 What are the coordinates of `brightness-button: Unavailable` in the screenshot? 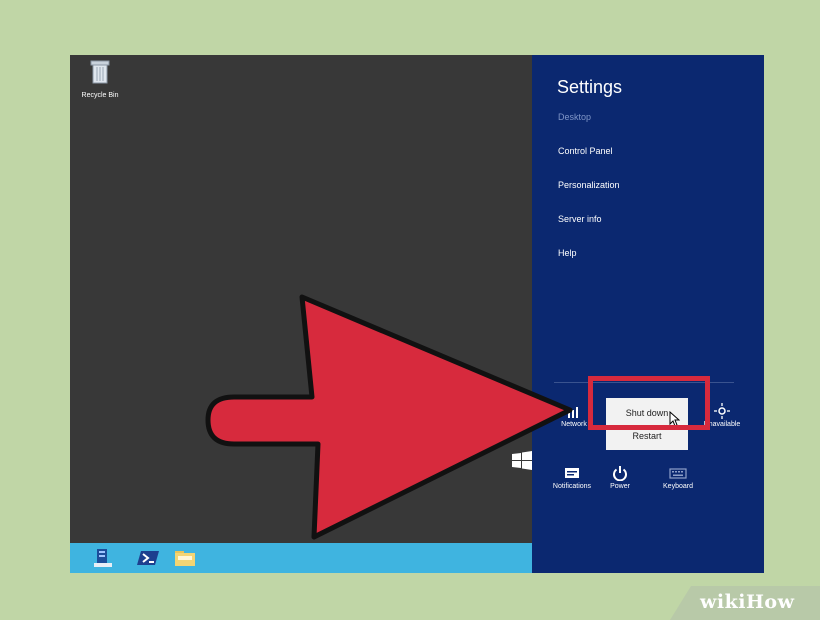 It's located at (722, 415).